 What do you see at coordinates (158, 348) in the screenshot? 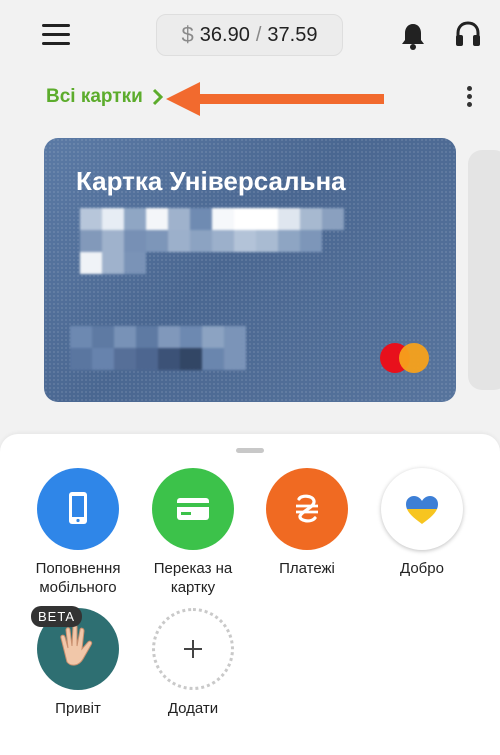
I see `blurred-card-holder` at bounding box center [158, 348].